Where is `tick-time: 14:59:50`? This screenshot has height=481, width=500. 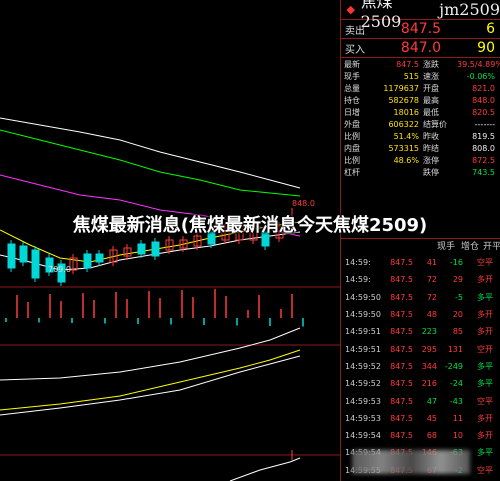 tick-time: 14:59:50 is located at coordinates (363, 315).